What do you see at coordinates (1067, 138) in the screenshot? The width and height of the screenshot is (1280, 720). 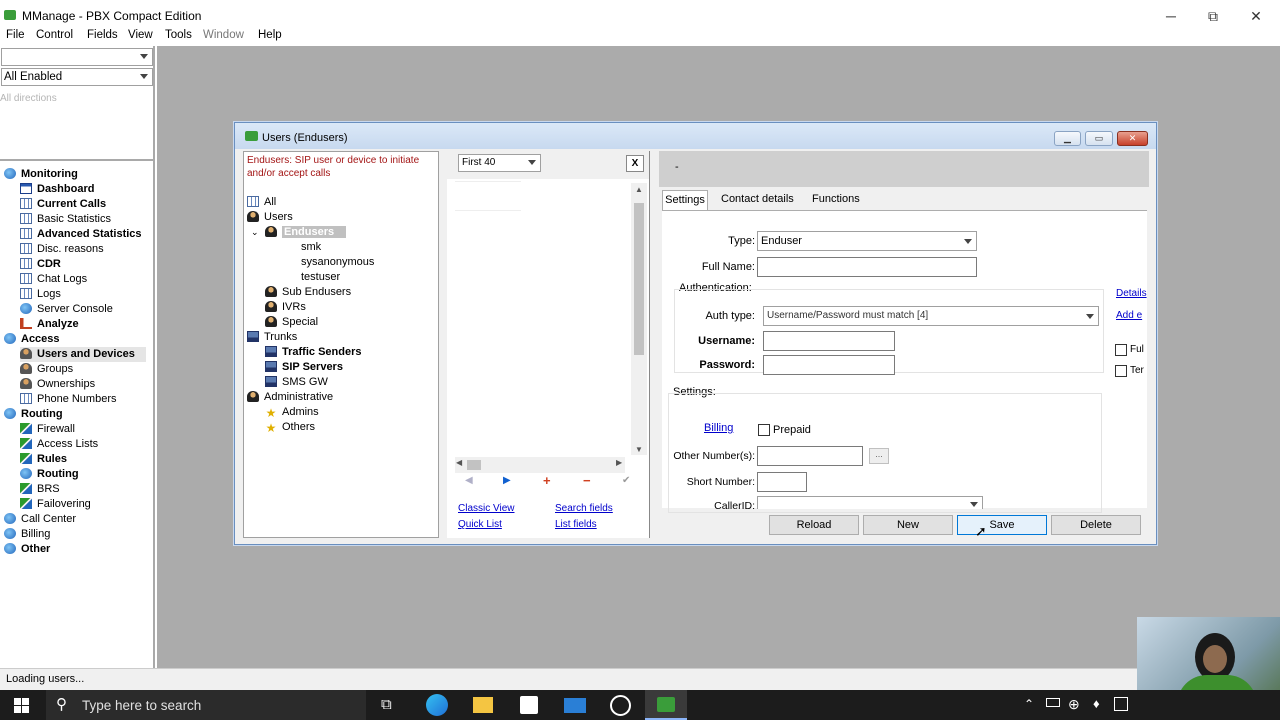 I see `dialog-minimize-button: ▁` at bounding box center [1067, 138].